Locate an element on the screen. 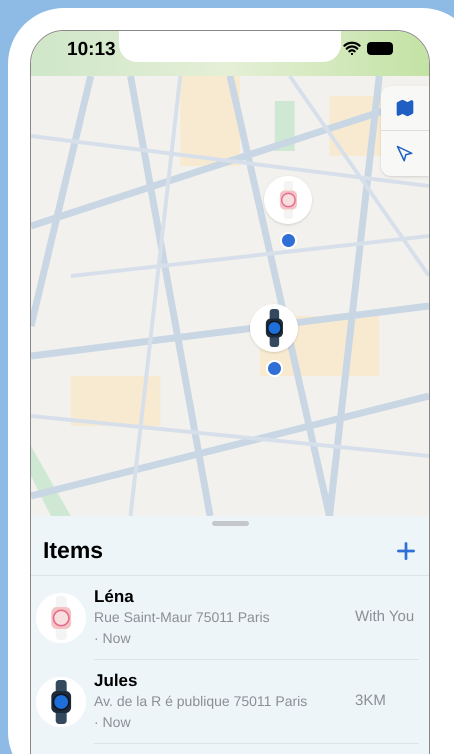 The image size is (454, 754). item-name: Jules is located at coordinates (116, 680).